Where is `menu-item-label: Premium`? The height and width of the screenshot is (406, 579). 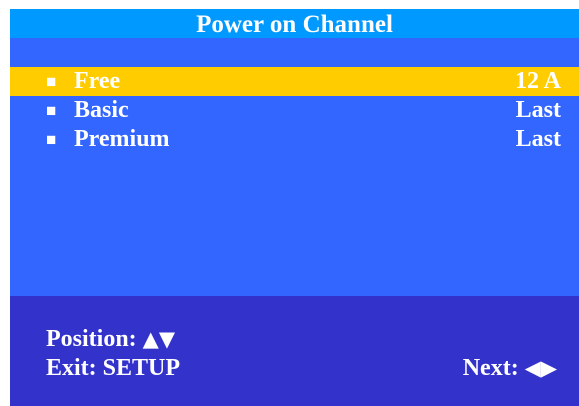
menu-item-label: Premium is located at coordinates (122, 139).